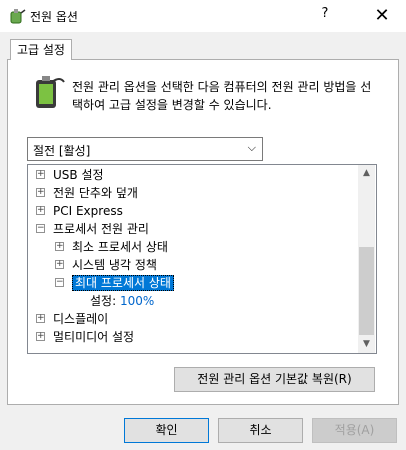 Image resolution: width=406 pixels, height=450 pixels. Describe the element at coordinates (94, 337) in the screenshot. I see `tree-item-label: 멀티미디어 설정` at that location.